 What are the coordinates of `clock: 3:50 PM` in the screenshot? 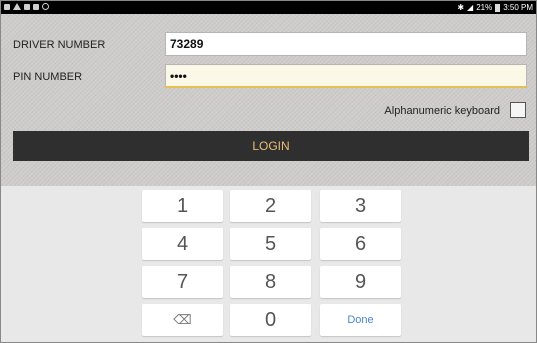 It's located at (518, 7).